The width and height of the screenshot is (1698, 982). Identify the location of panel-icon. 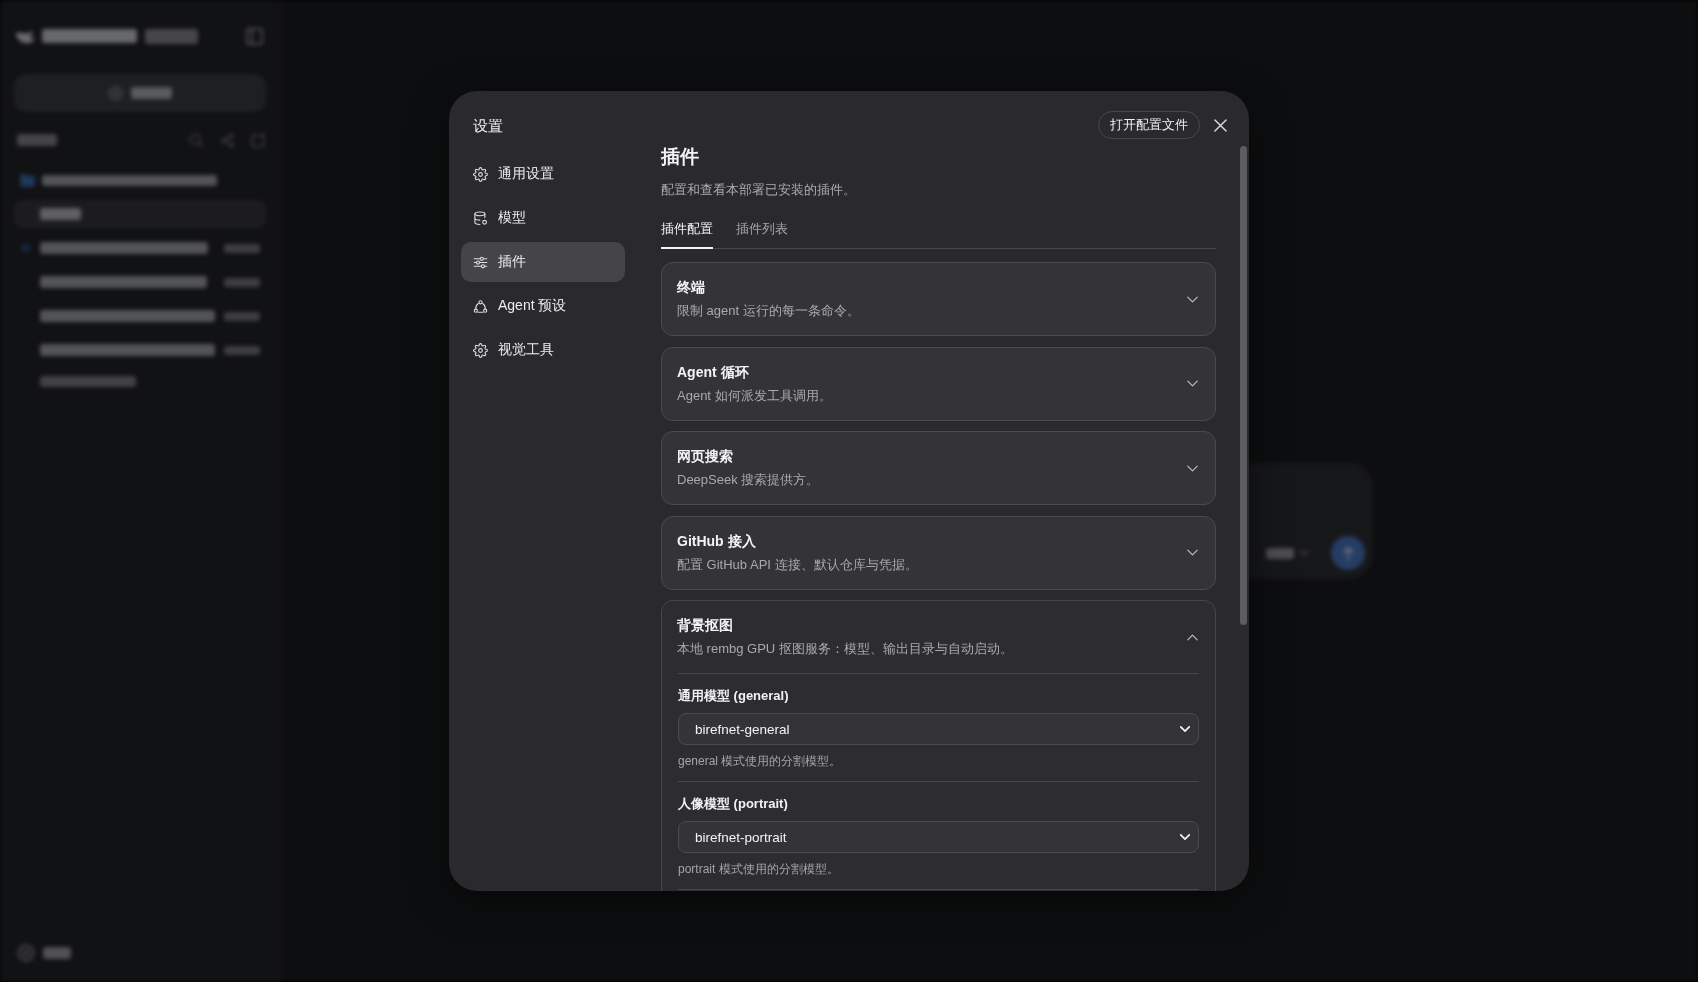
(254, 36).